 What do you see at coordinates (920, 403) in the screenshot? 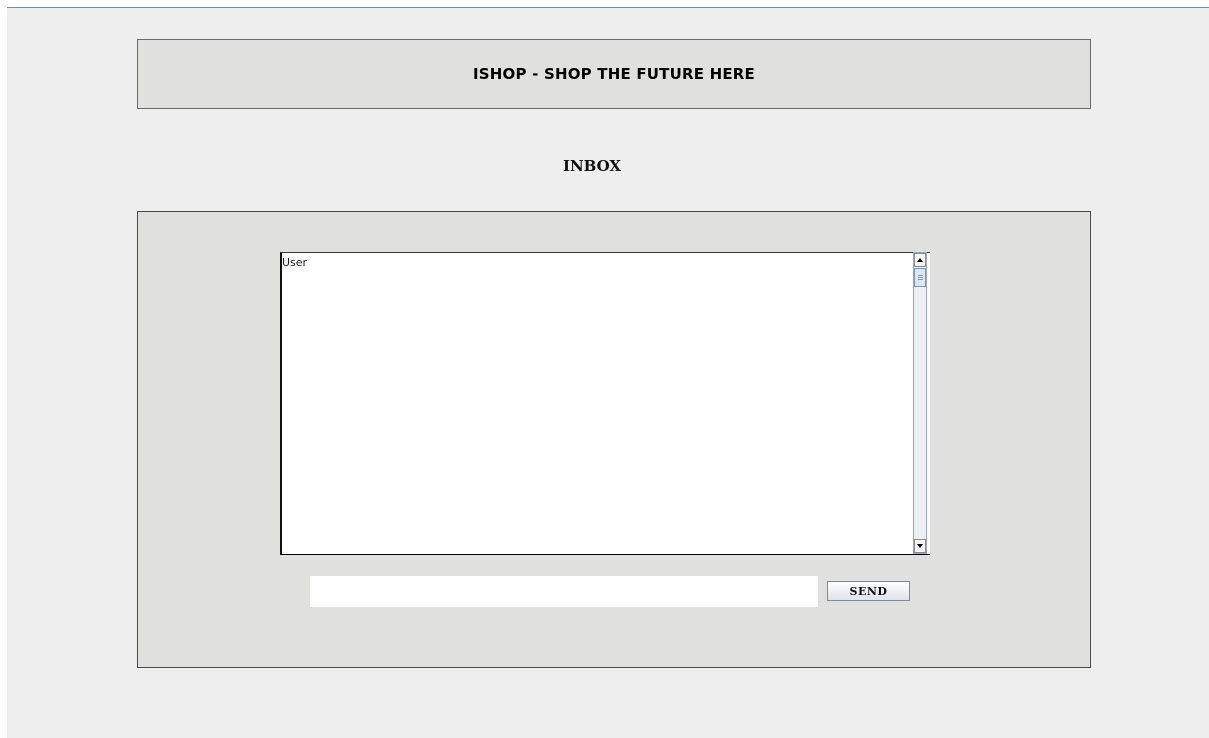
I see `message-log-scrollbar` at bounding box center [920, 403].